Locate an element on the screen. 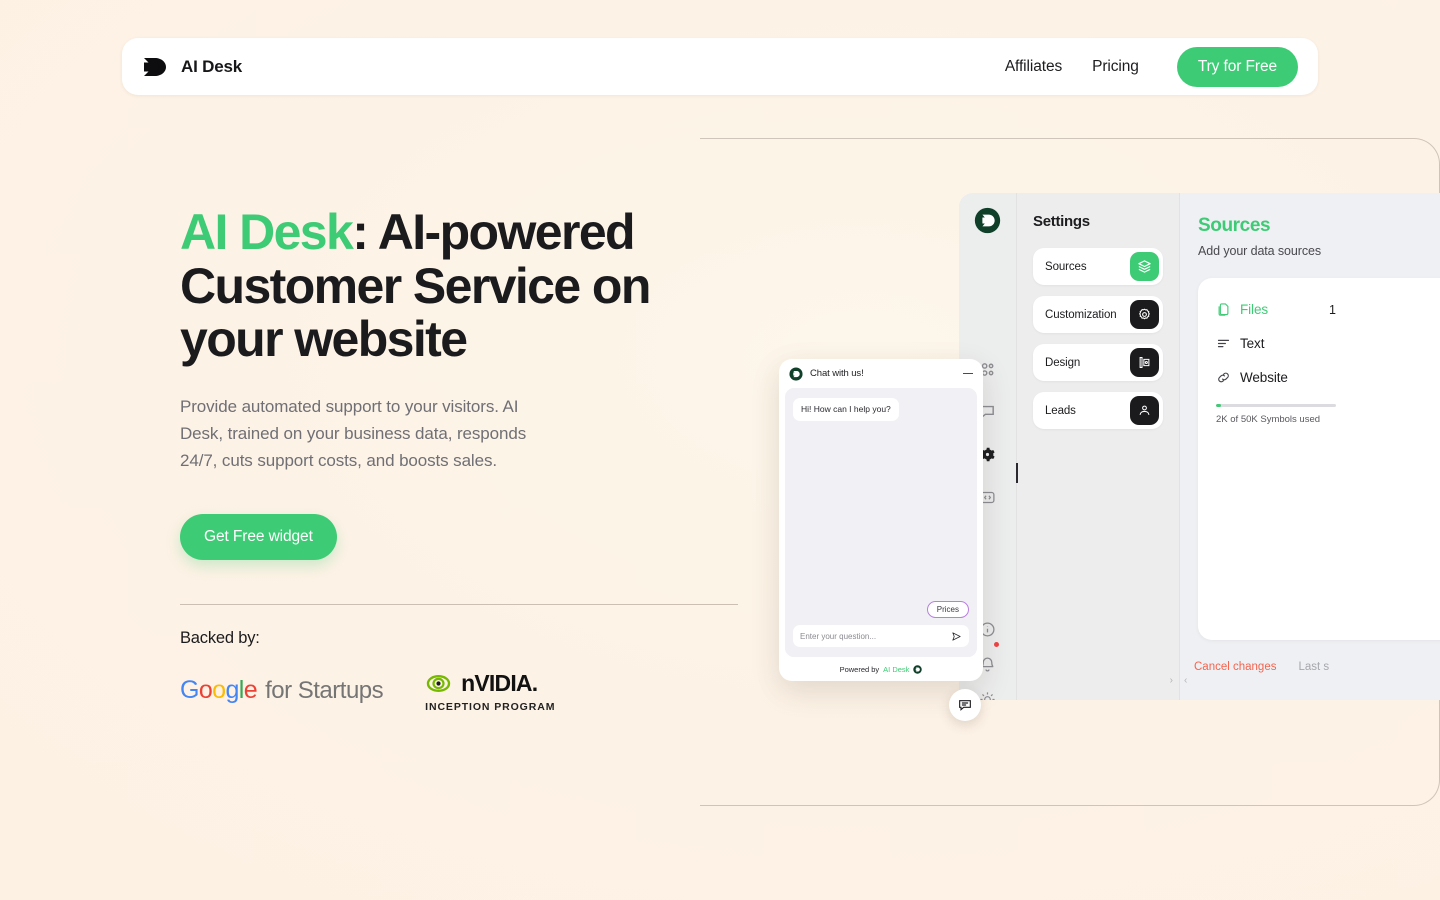  sources-footer: Cancel changes Last s is located at coordinates (1261, 667).